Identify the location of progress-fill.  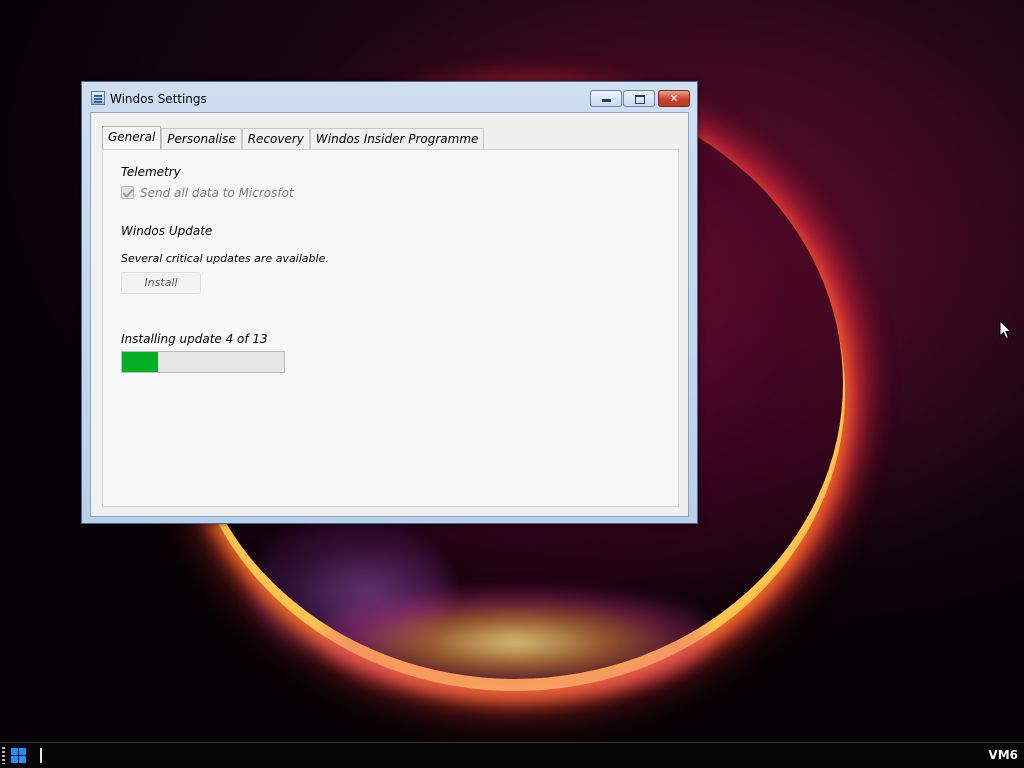
(140, 362).